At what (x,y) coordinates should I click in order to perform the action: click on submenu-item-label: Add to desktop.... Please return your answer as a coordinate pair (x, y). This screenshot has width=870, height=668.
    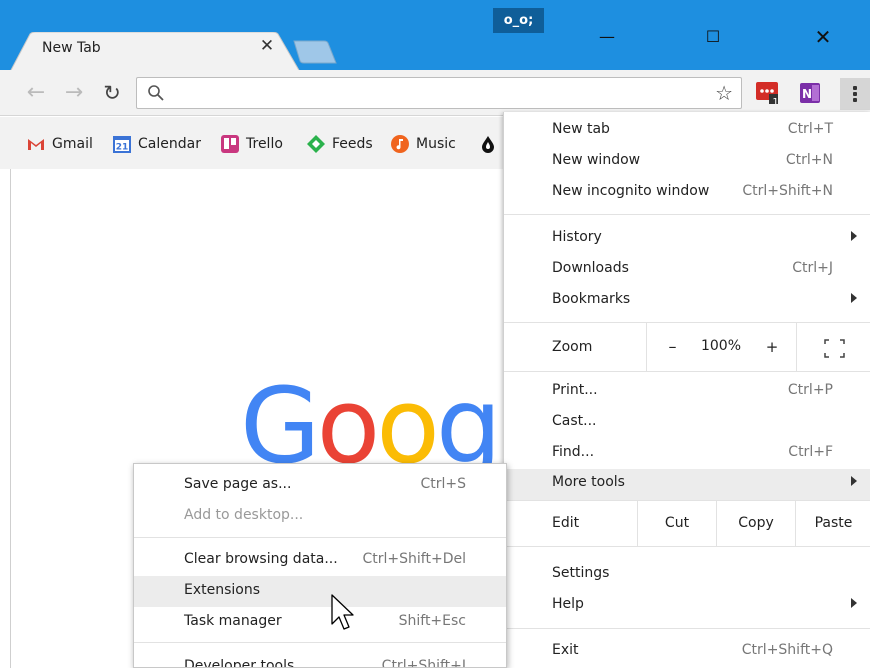
    Looking at the image, I should click on (244, 515).